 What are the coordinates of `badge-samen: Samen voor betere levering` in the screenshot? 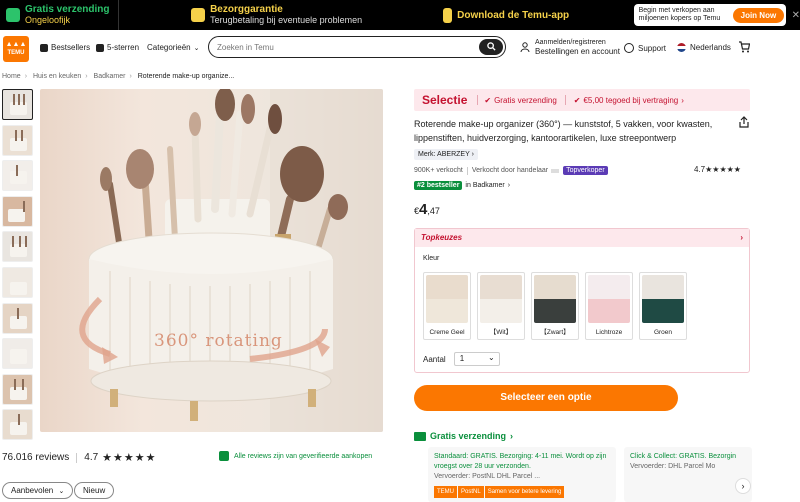 It's located at (524, 492).